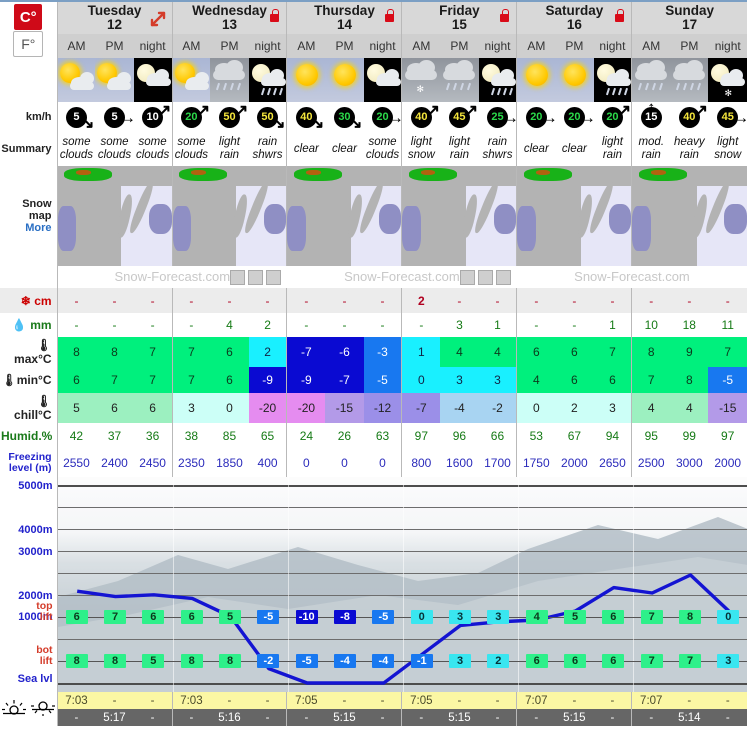 This screenshot has width=747, height=750. Describe the element at coordinates (114, 463) in the screenshot. I see `freezing-level-cell-1: 2400` at that location.